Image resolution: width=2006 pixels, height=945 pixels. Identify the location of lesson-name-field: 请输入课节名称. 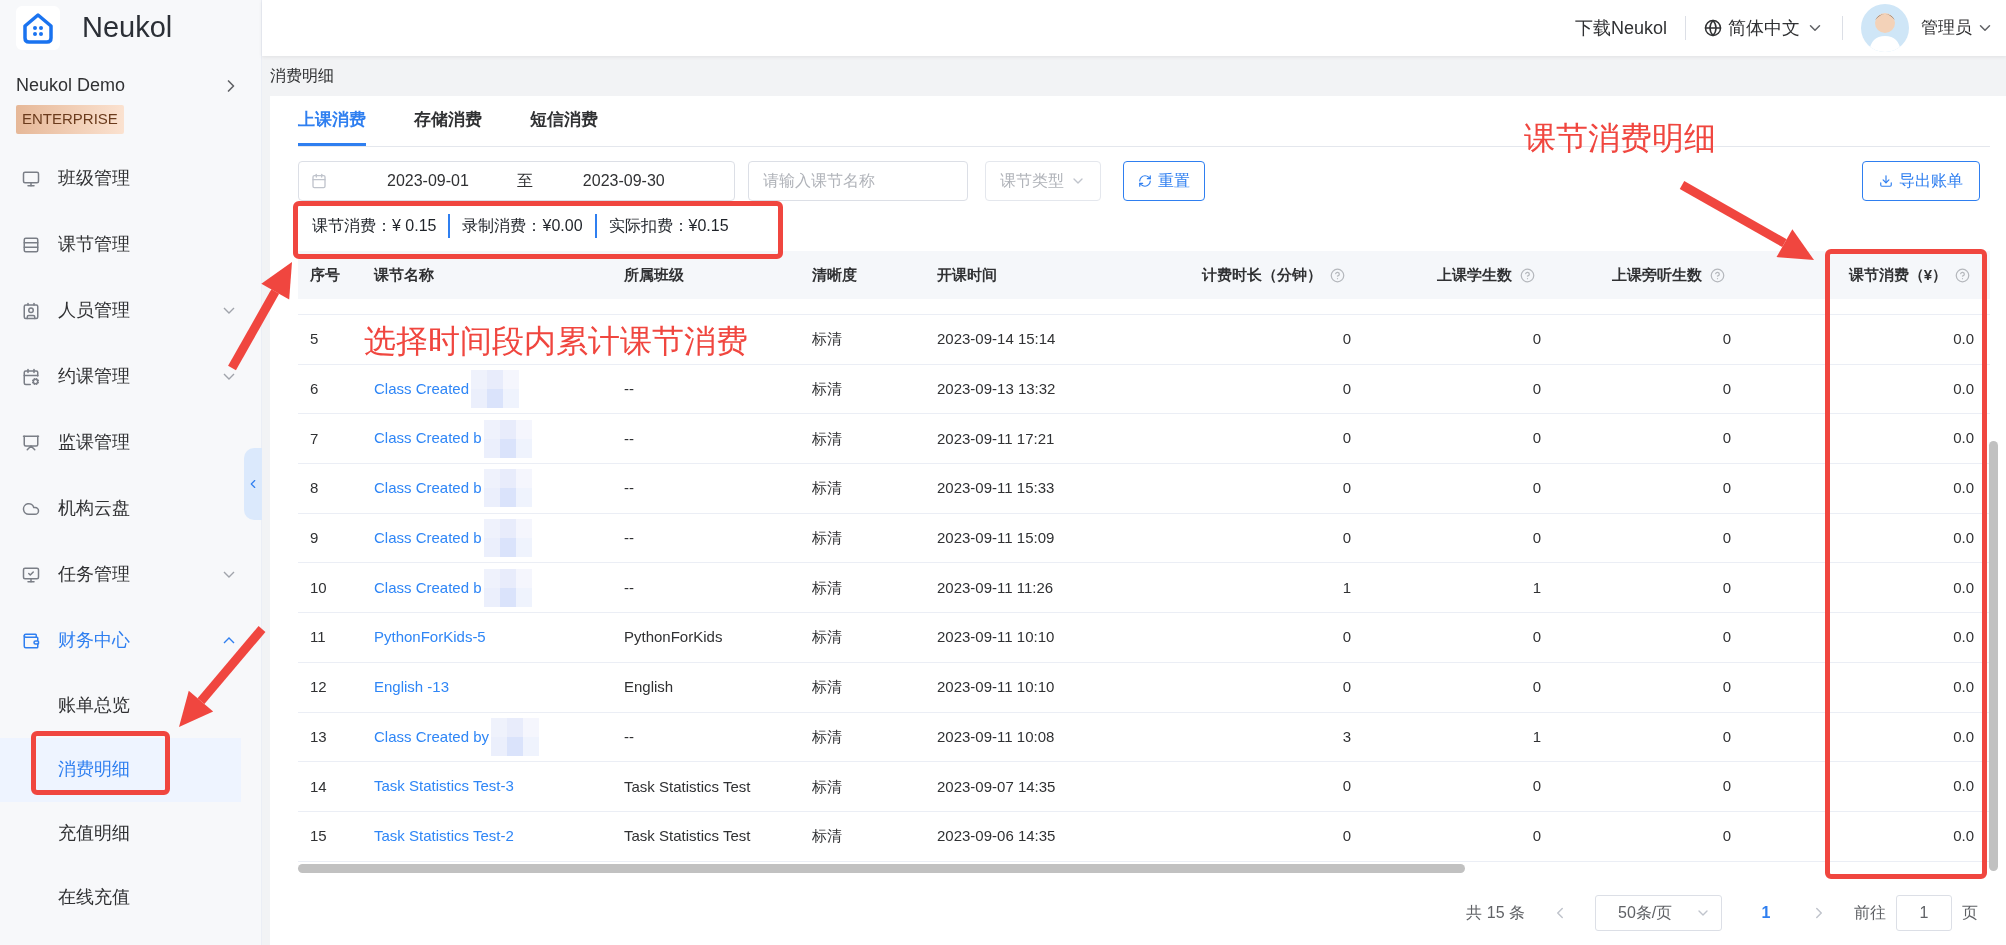
(858, 181).